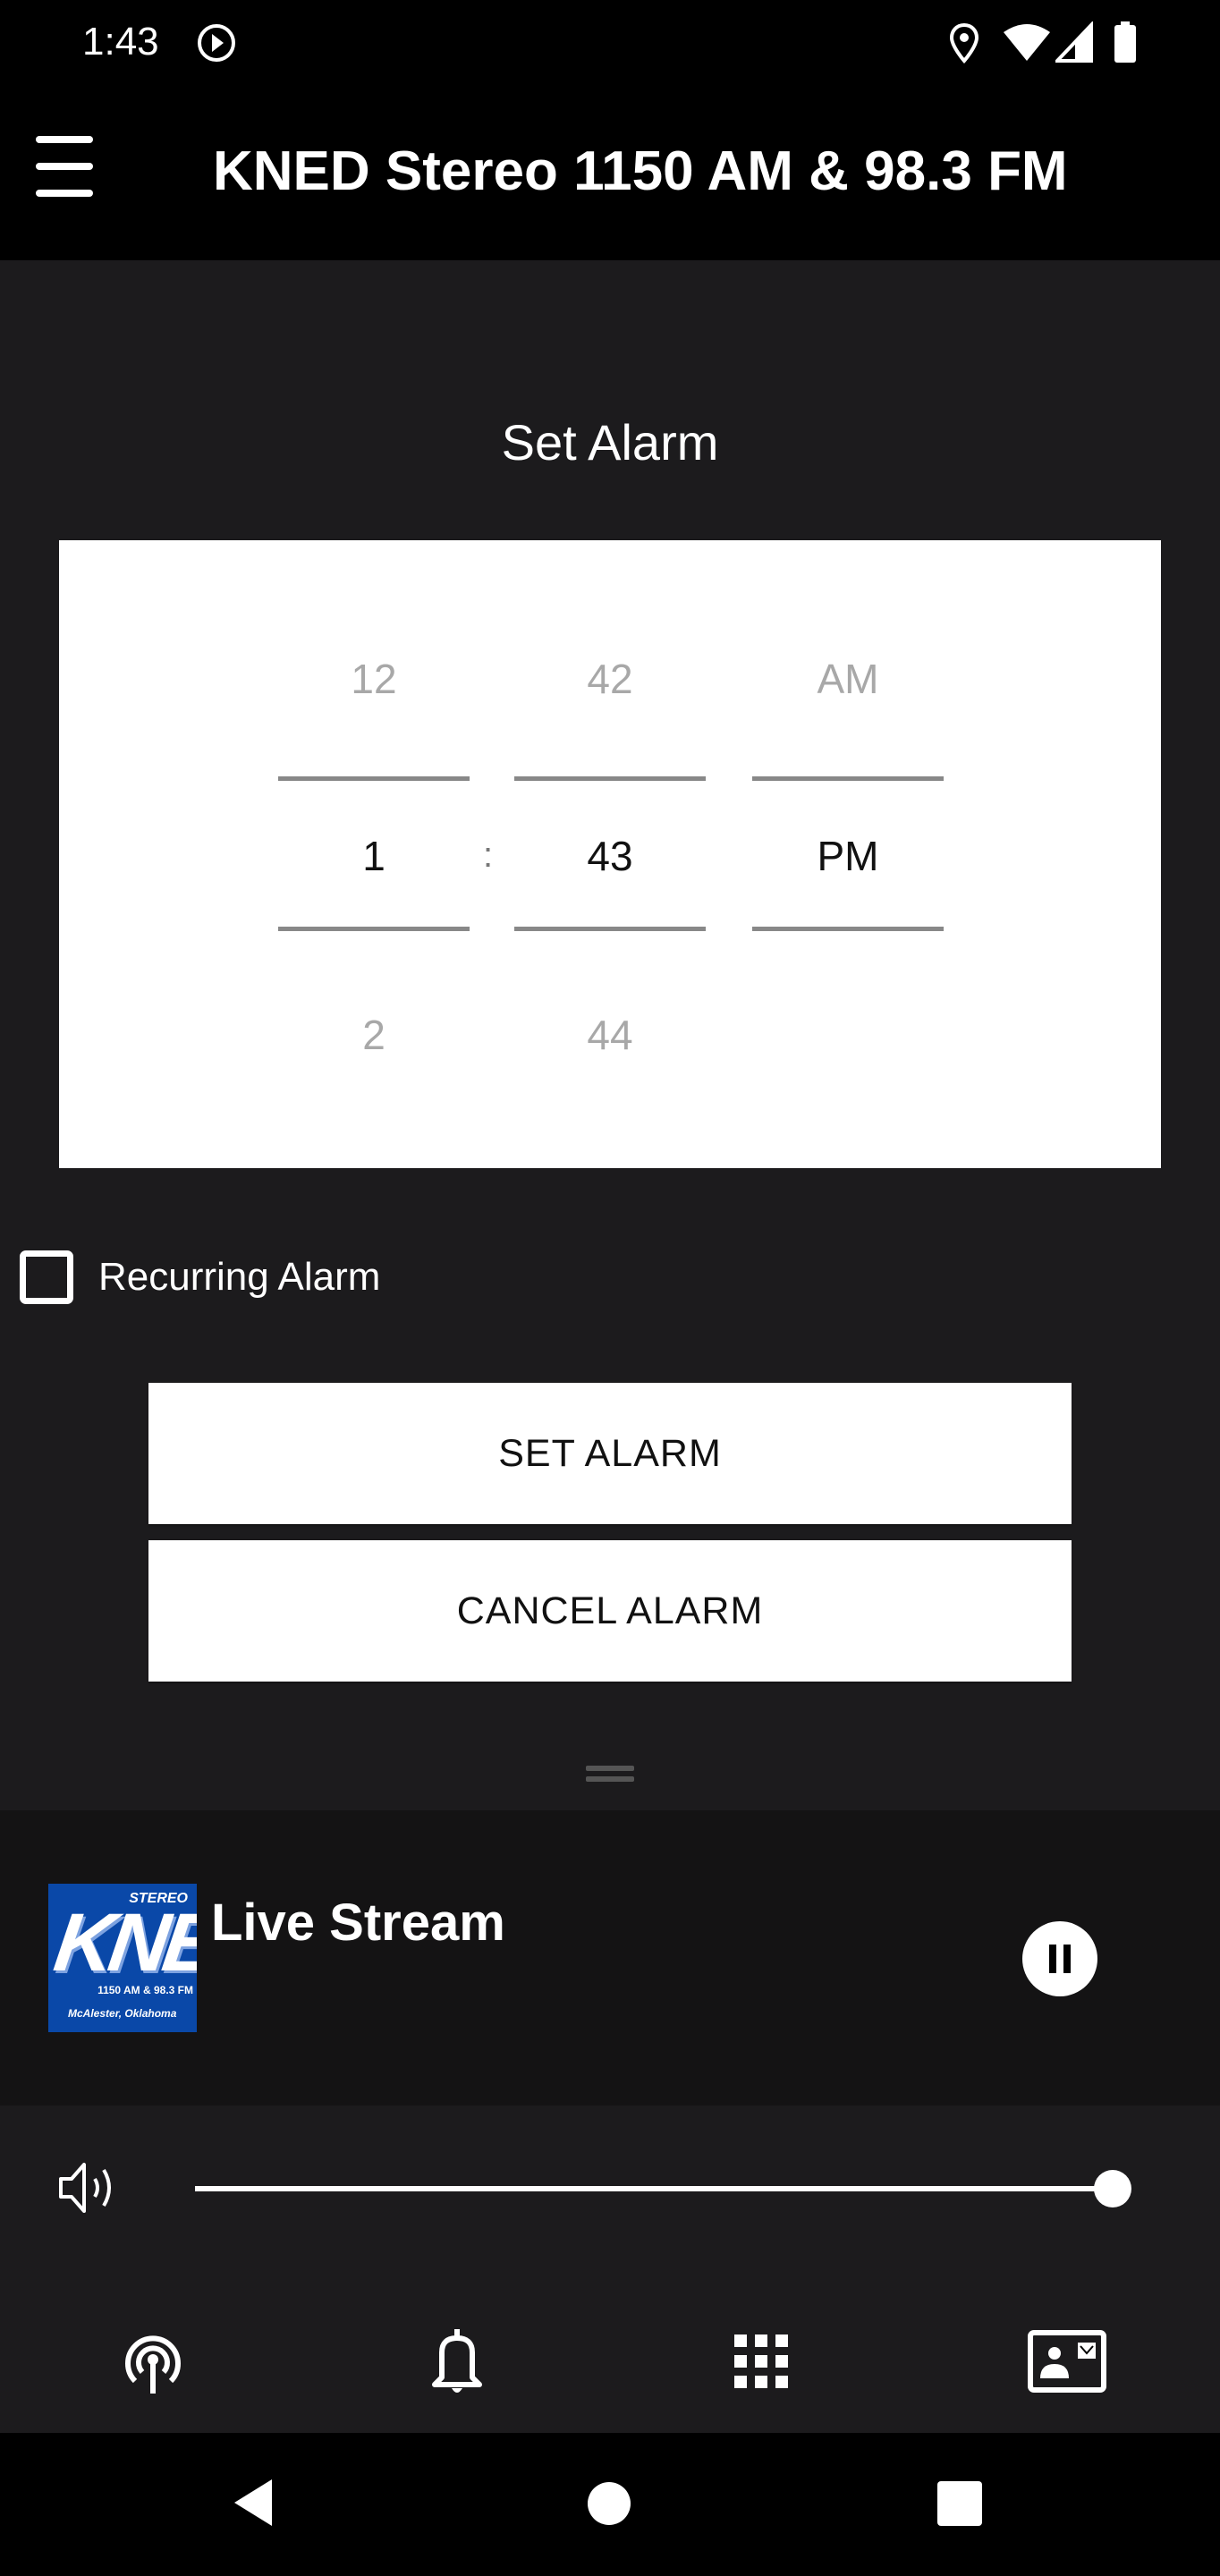 The image size is (1220, 2576). I want to click on minute-prev: 42, so click(610, 679).